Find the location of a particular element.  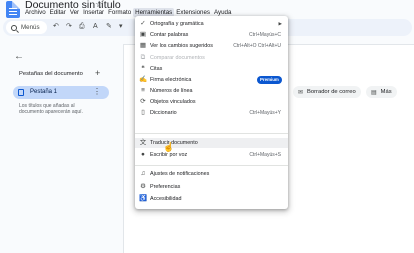

menu-insertar: Insertar is located at coordinates (93, 12).